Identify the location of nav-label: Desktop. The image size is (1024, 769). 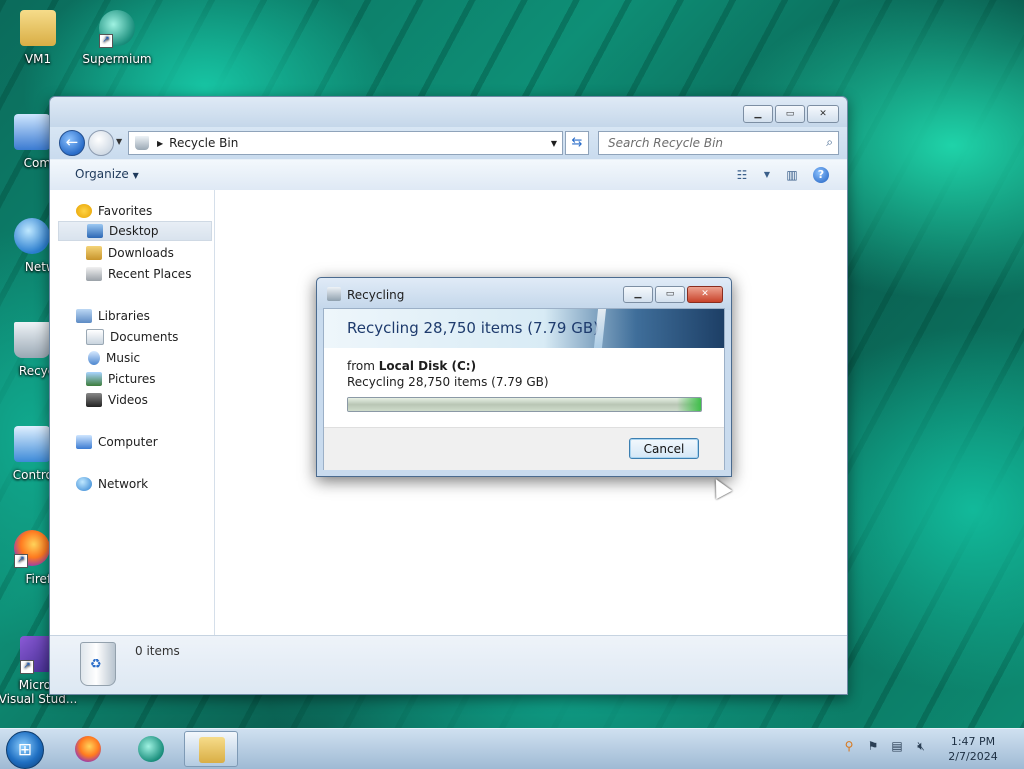
(134, 231).